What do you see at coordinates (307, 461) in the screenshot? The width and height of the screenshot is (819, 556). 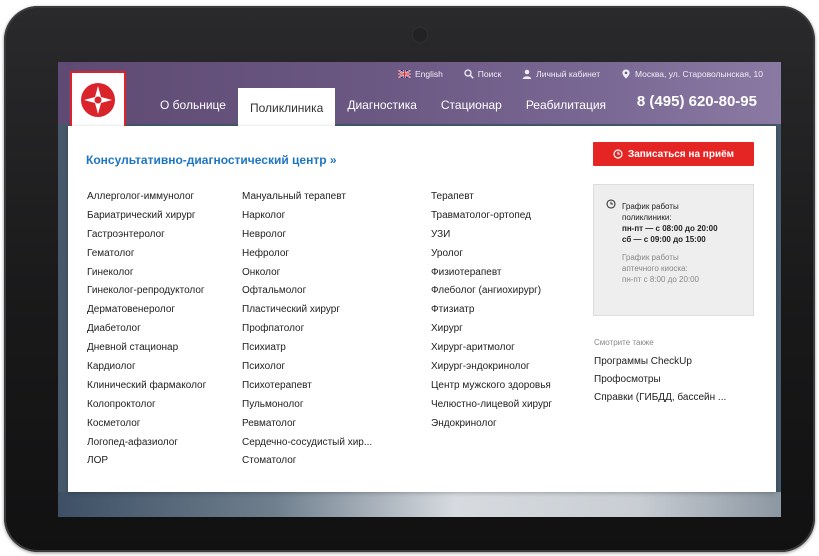 I see `specialist-link: Стоматолог` at bounding box center [307, 461].